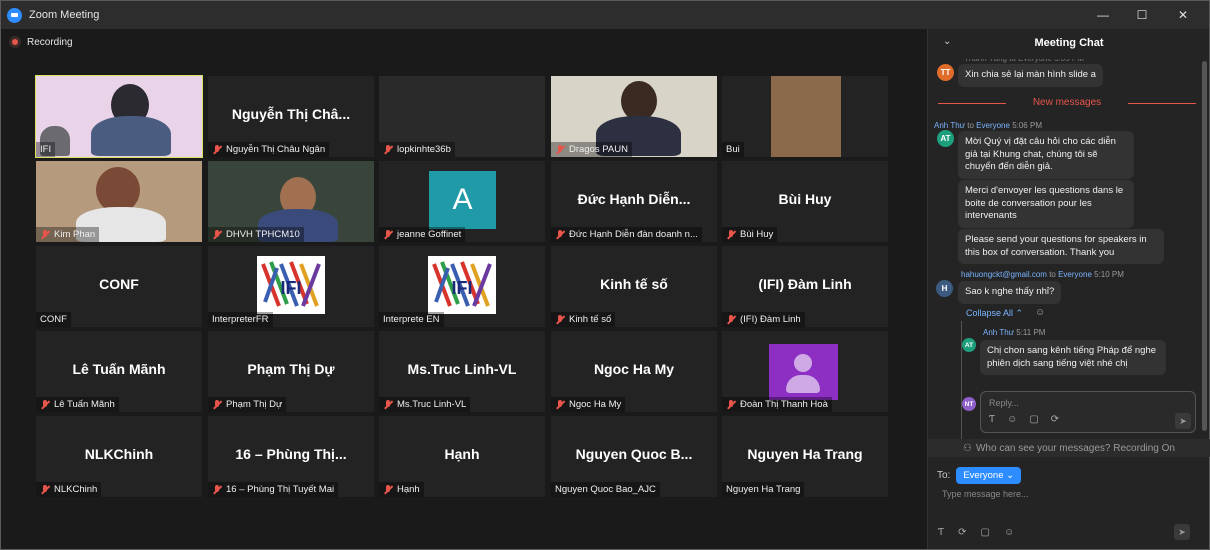 The width and height of the screenshot is (1210, 550). I want to click on participant-tile: Kinh tế số Kinh tế số, so click(634, 286).